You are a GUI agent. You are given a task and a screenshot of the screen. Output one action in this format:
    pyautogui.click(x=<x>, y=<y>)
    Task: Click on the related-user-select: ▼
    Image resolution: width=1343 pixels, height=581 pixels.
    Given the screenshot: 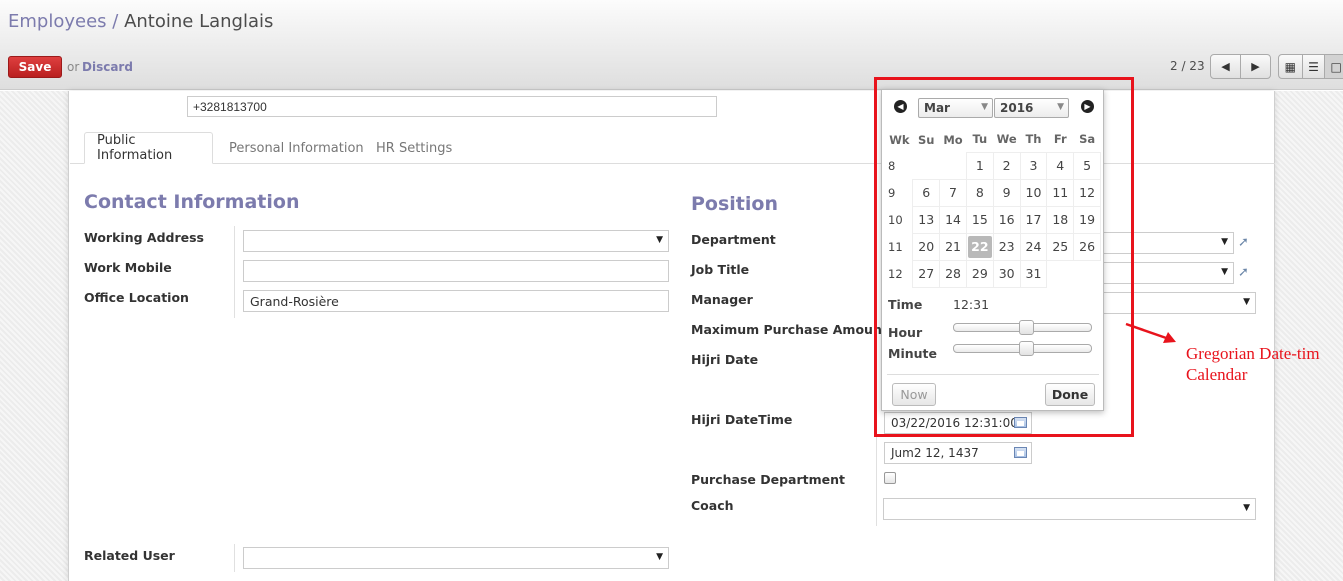 What is the action you would take?
    pyautogui.click(x=456, y=558)
    